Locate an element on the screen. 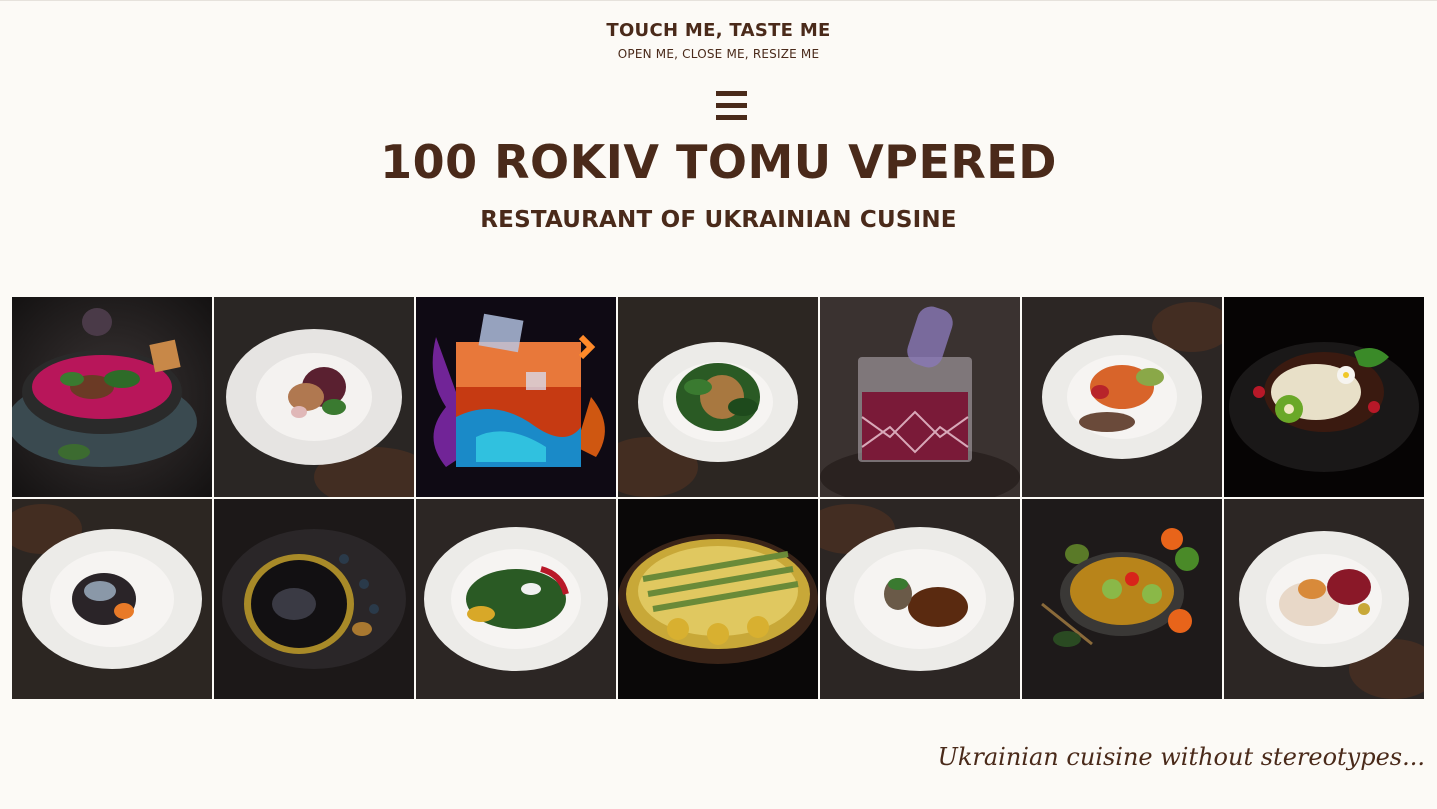 The height and width of the screenshot is (809, 1437). greens-plate-photo is located at coordinates (718, 397).